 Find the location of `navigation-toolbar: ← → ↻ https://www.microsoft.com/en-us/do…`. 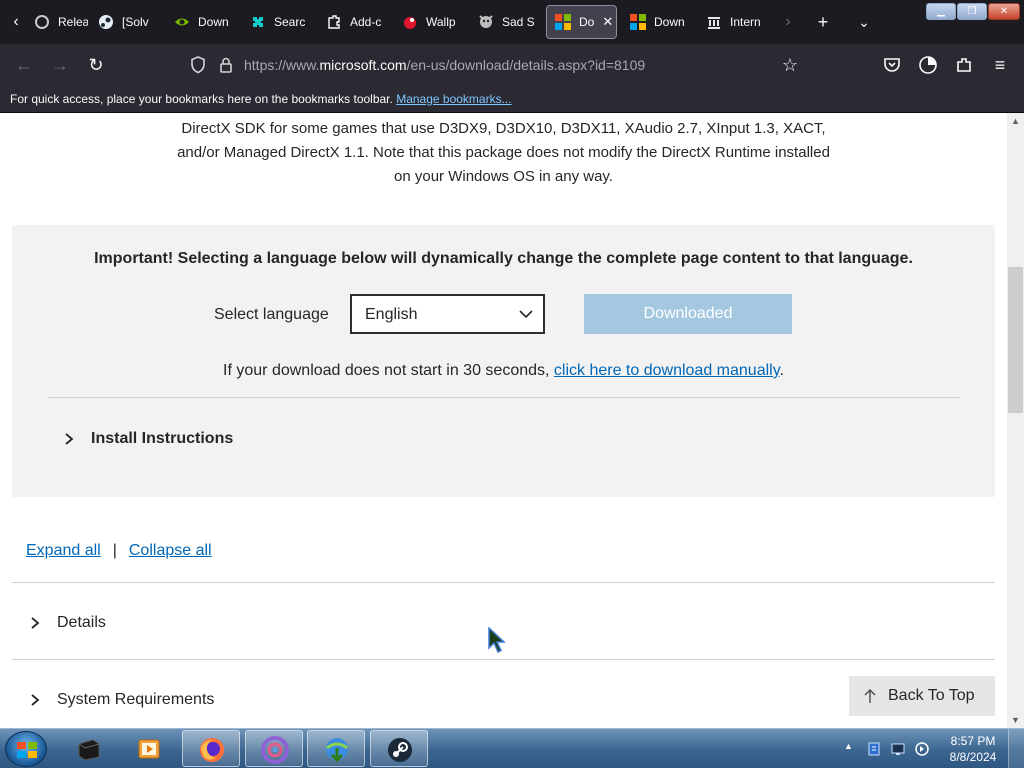

navigation-toolbar: ← → ↻ https://www.microsoft.com/en-us/do… is located at coordinates (512, 65).